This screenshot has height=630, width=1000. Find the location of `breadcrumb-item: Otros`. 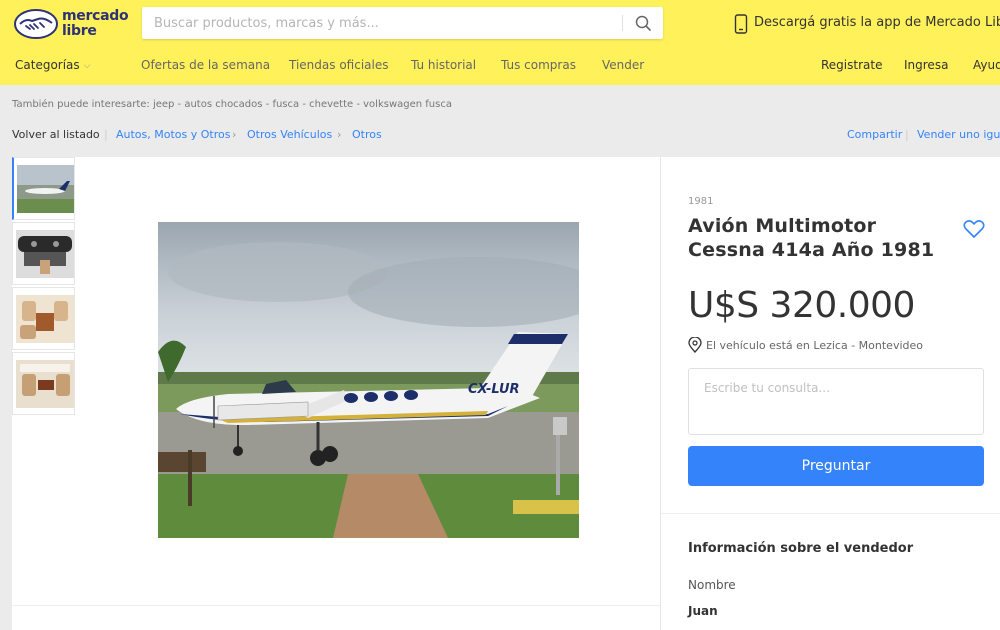

breadcrumb-item: Otros is located at coordinates (367, 134).